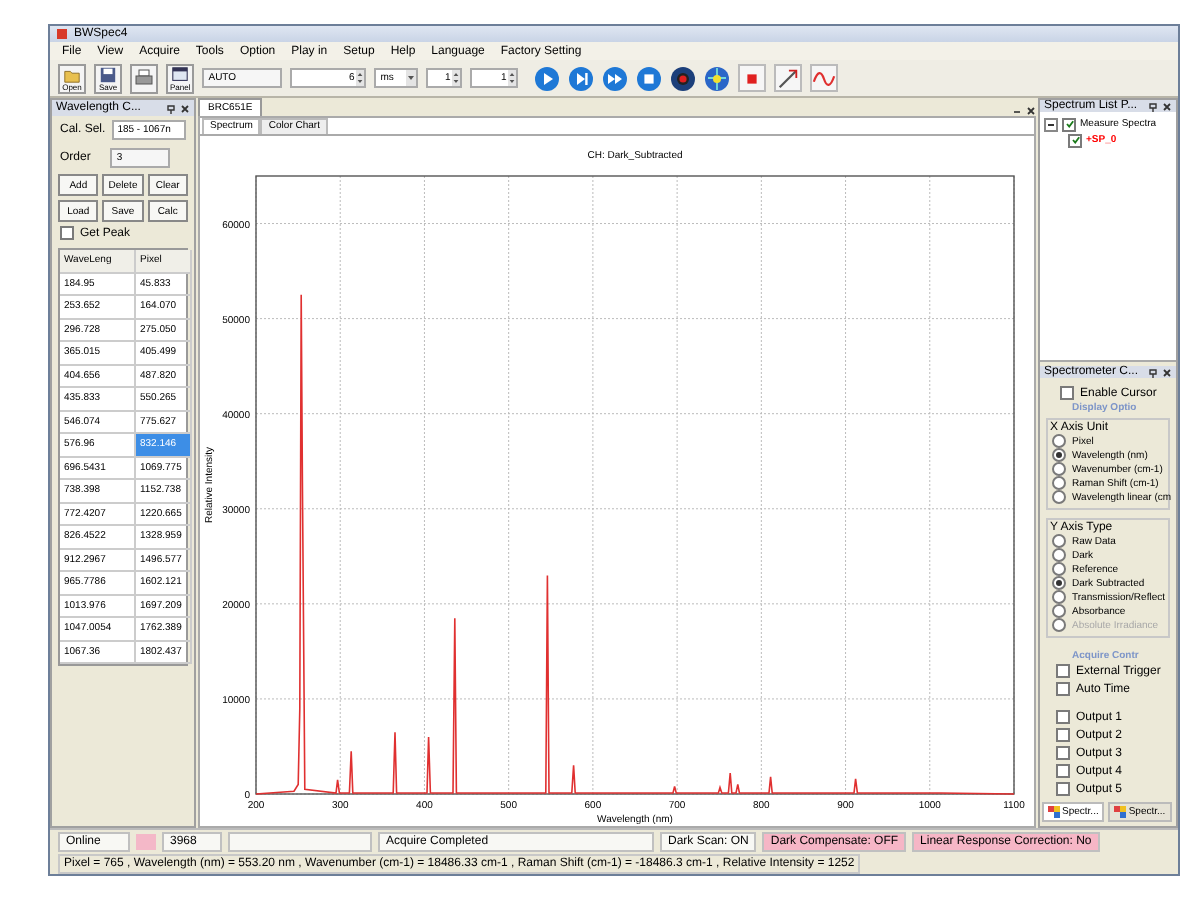  I want to click on record-button, so click(683, 78).